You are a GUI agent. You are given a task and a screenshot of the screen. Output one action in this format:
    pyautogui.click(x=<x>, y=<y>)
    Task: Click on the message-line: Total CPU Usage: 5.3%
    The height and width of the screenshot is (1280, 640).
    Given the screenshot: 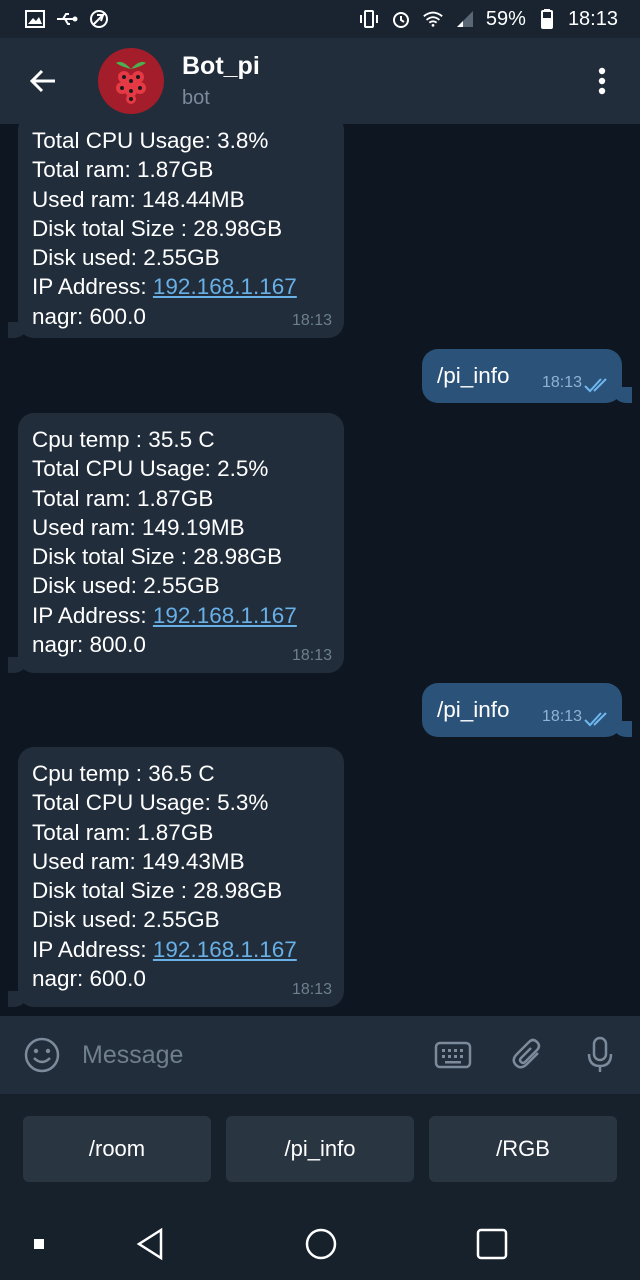 What is the action you would take?
    pyautogui.click(x=150, y=803)
    